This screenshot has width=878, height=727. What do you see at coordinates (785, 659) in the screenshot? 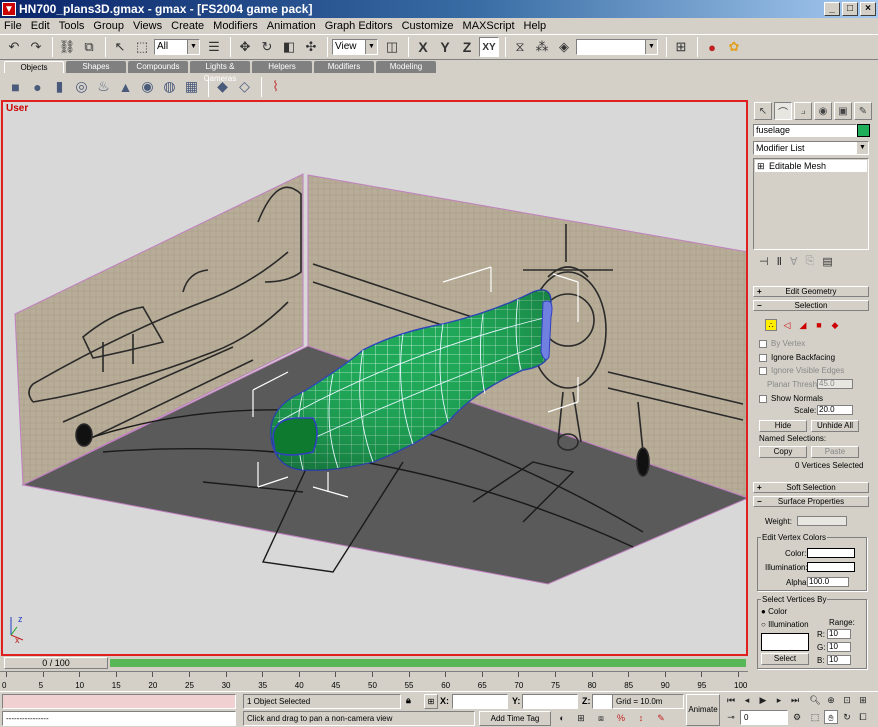
I see `select-by-color-button: Select` at bounding box center [785, 659].